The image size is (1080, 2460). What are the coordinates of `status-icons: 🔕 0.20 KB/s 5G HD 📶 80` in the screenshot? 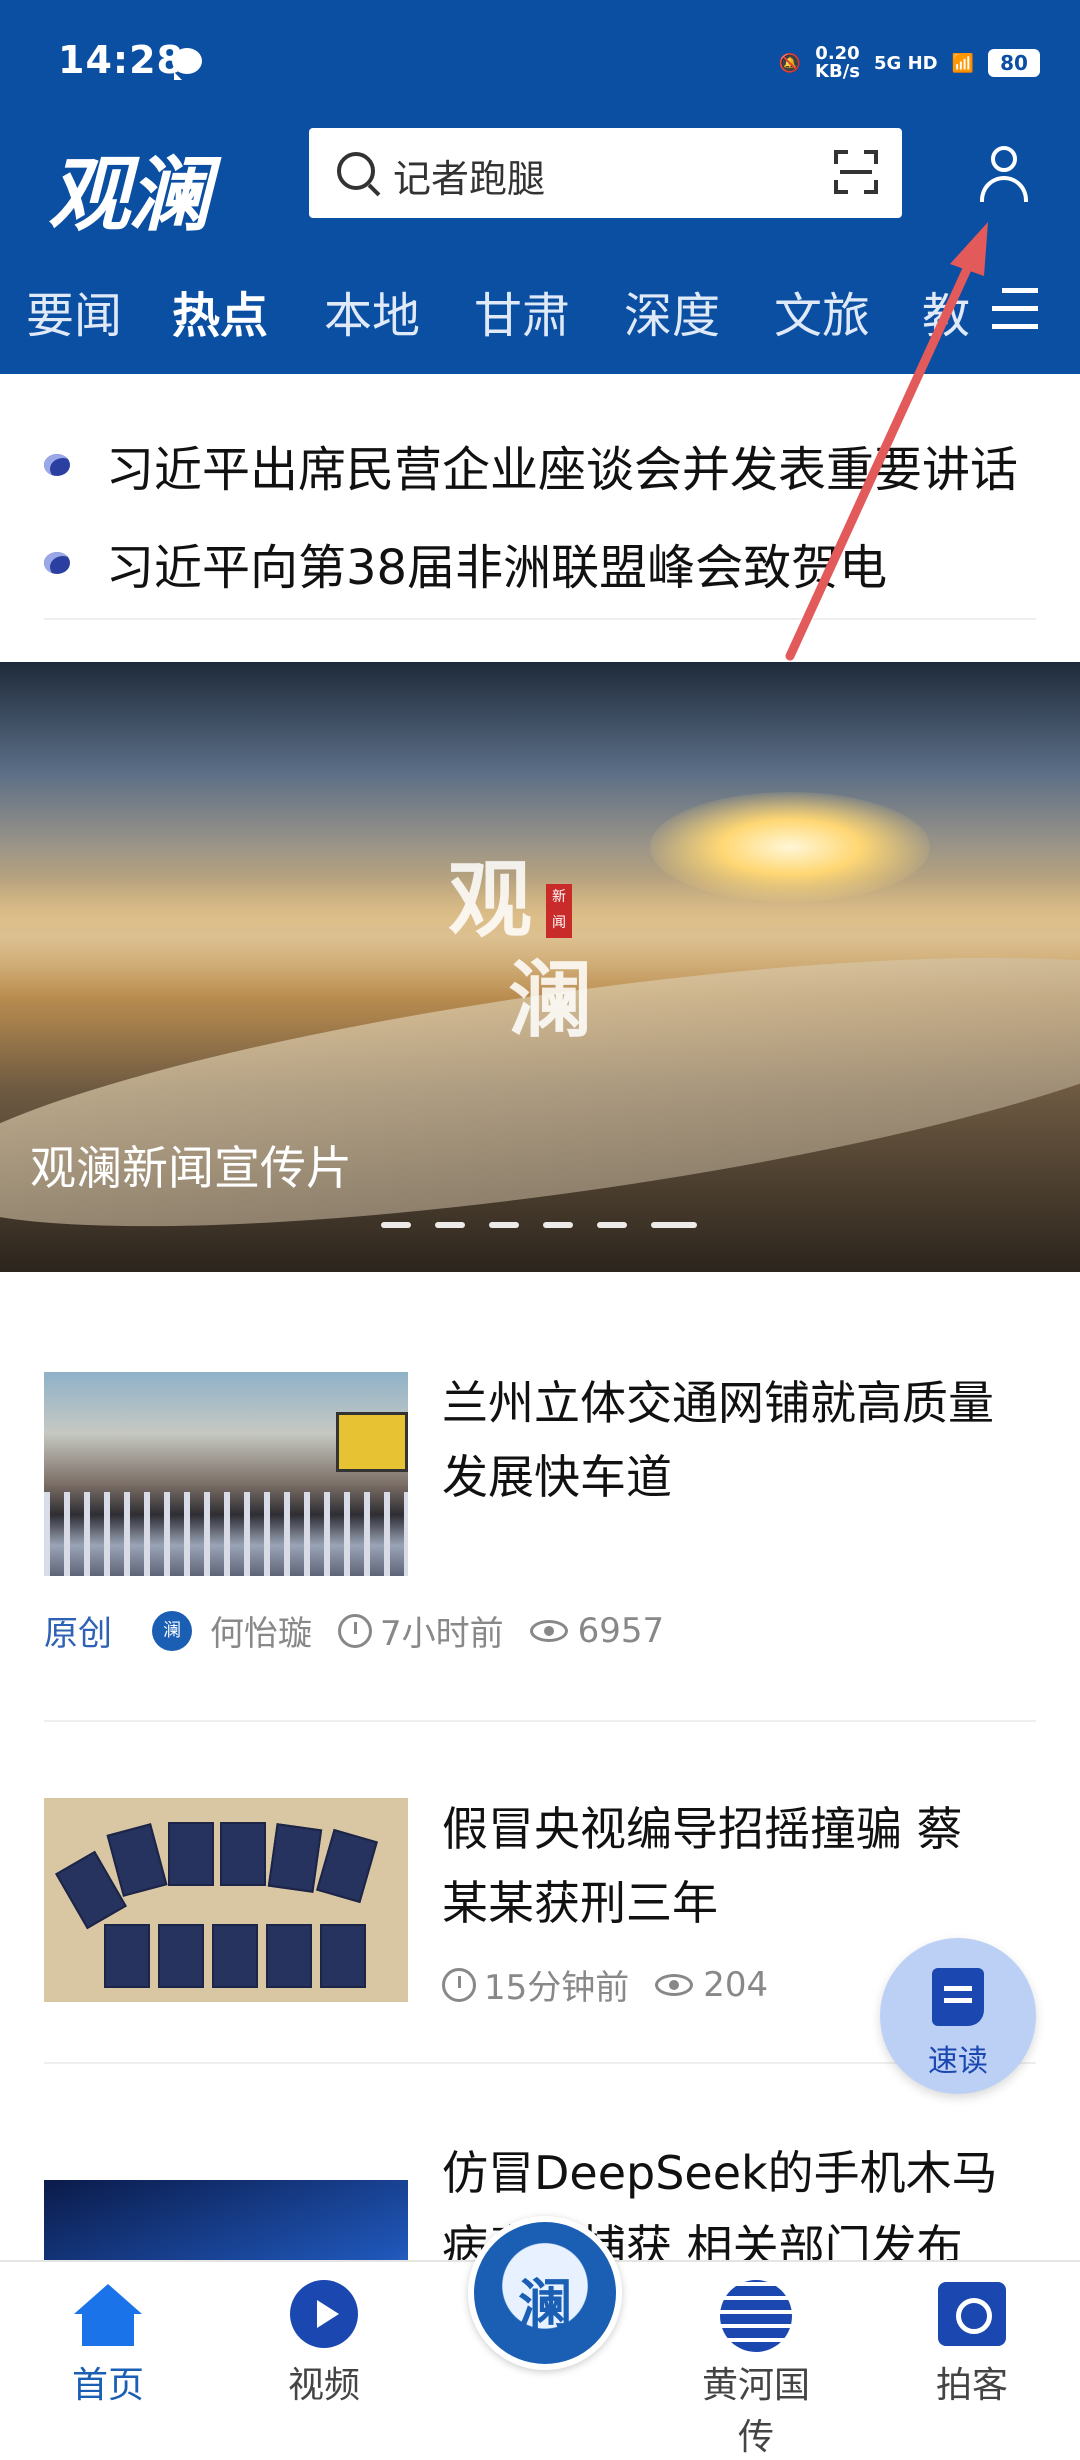 It's located at (909, 63).